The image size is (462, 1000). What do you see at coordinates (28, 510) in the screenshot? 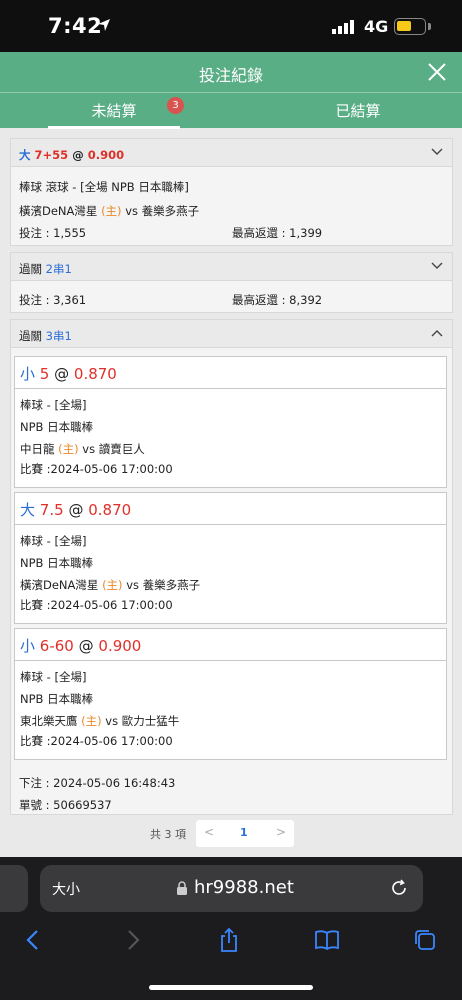
I see `leg-side: 大` at bounding box center [28, 510].